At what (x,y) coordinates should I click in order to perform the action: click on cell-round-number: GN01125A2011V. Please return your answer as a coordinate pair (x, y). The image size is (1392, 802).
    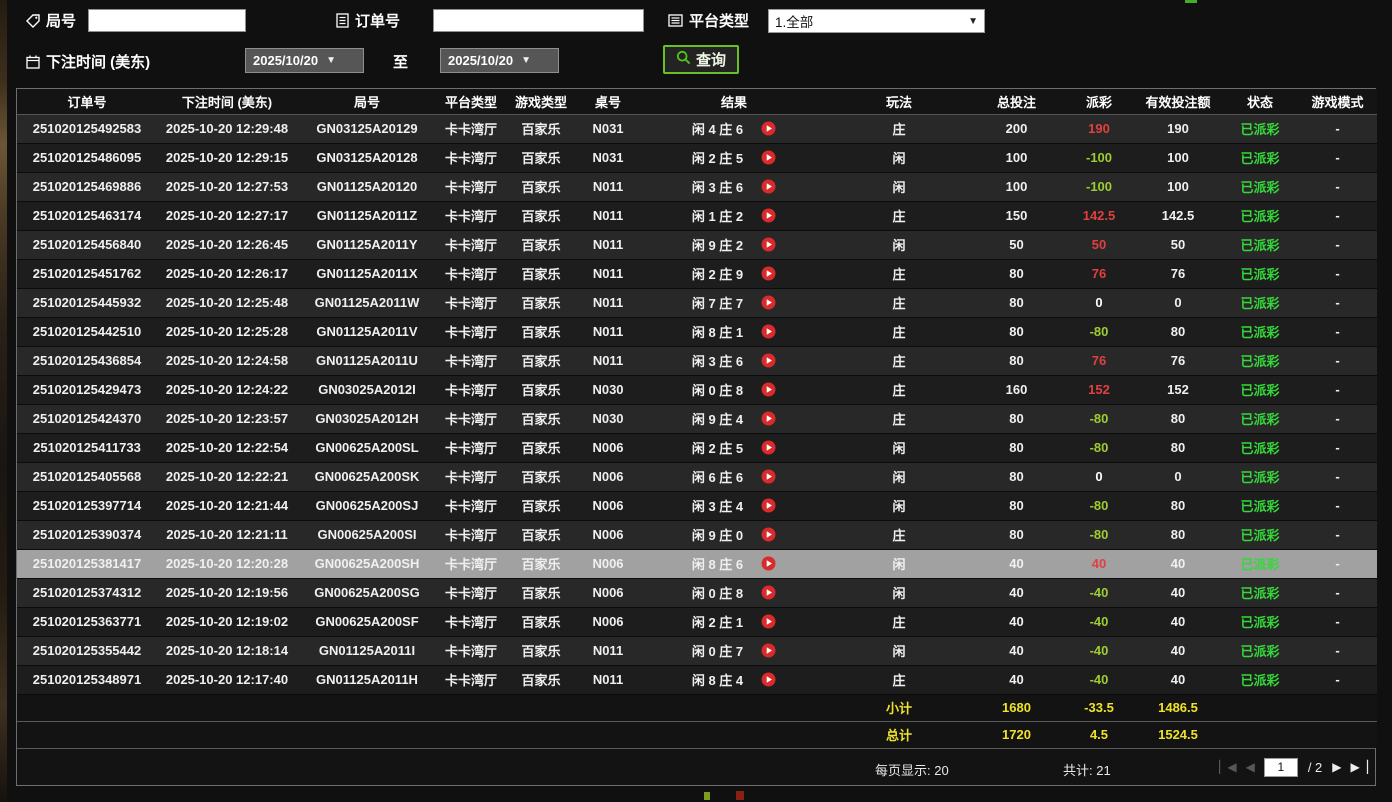
    Looking at the image, I should click on (367, 332).